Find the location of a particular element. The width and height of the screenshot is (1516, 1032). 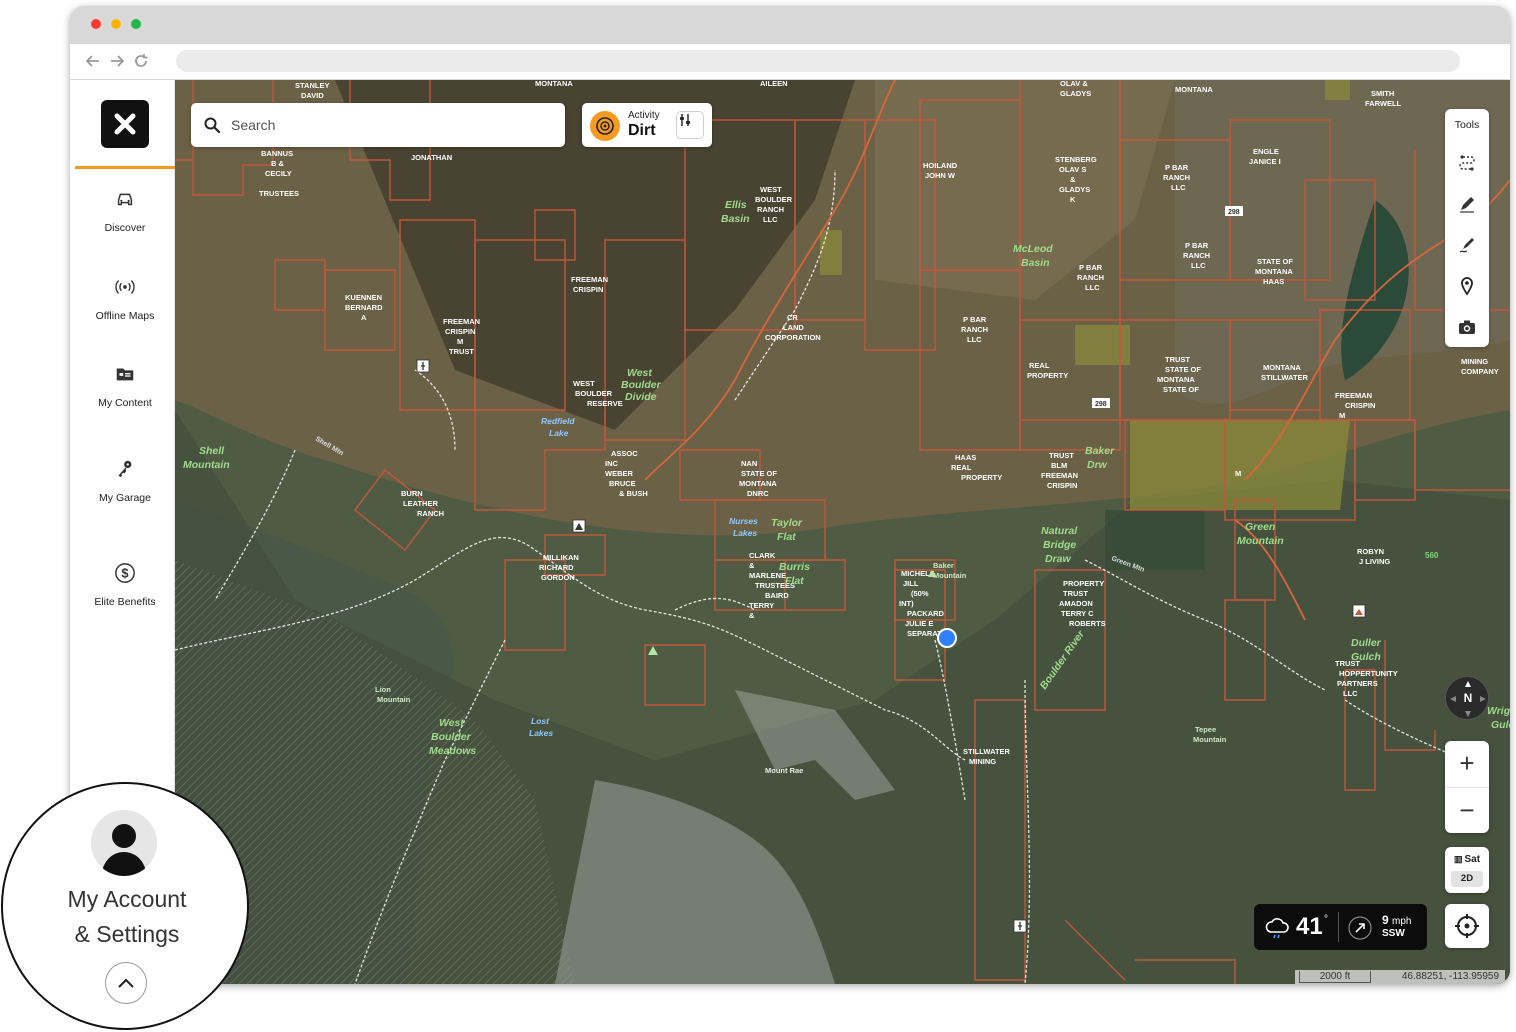

temperature-degree: ° is located at coordinates (1326, 919).